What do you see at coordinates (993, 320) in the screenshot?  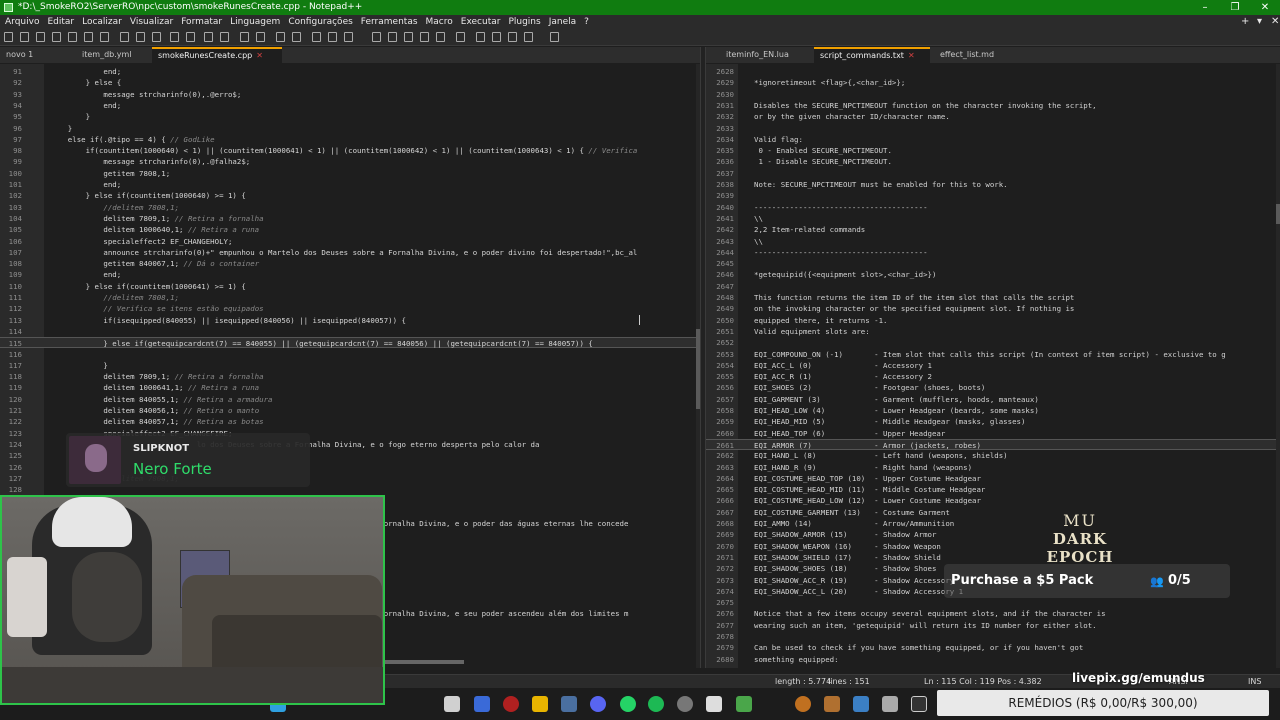 I see `code-line: 2650 equipped there, it returns -1.` at bounding box center [993, 320].